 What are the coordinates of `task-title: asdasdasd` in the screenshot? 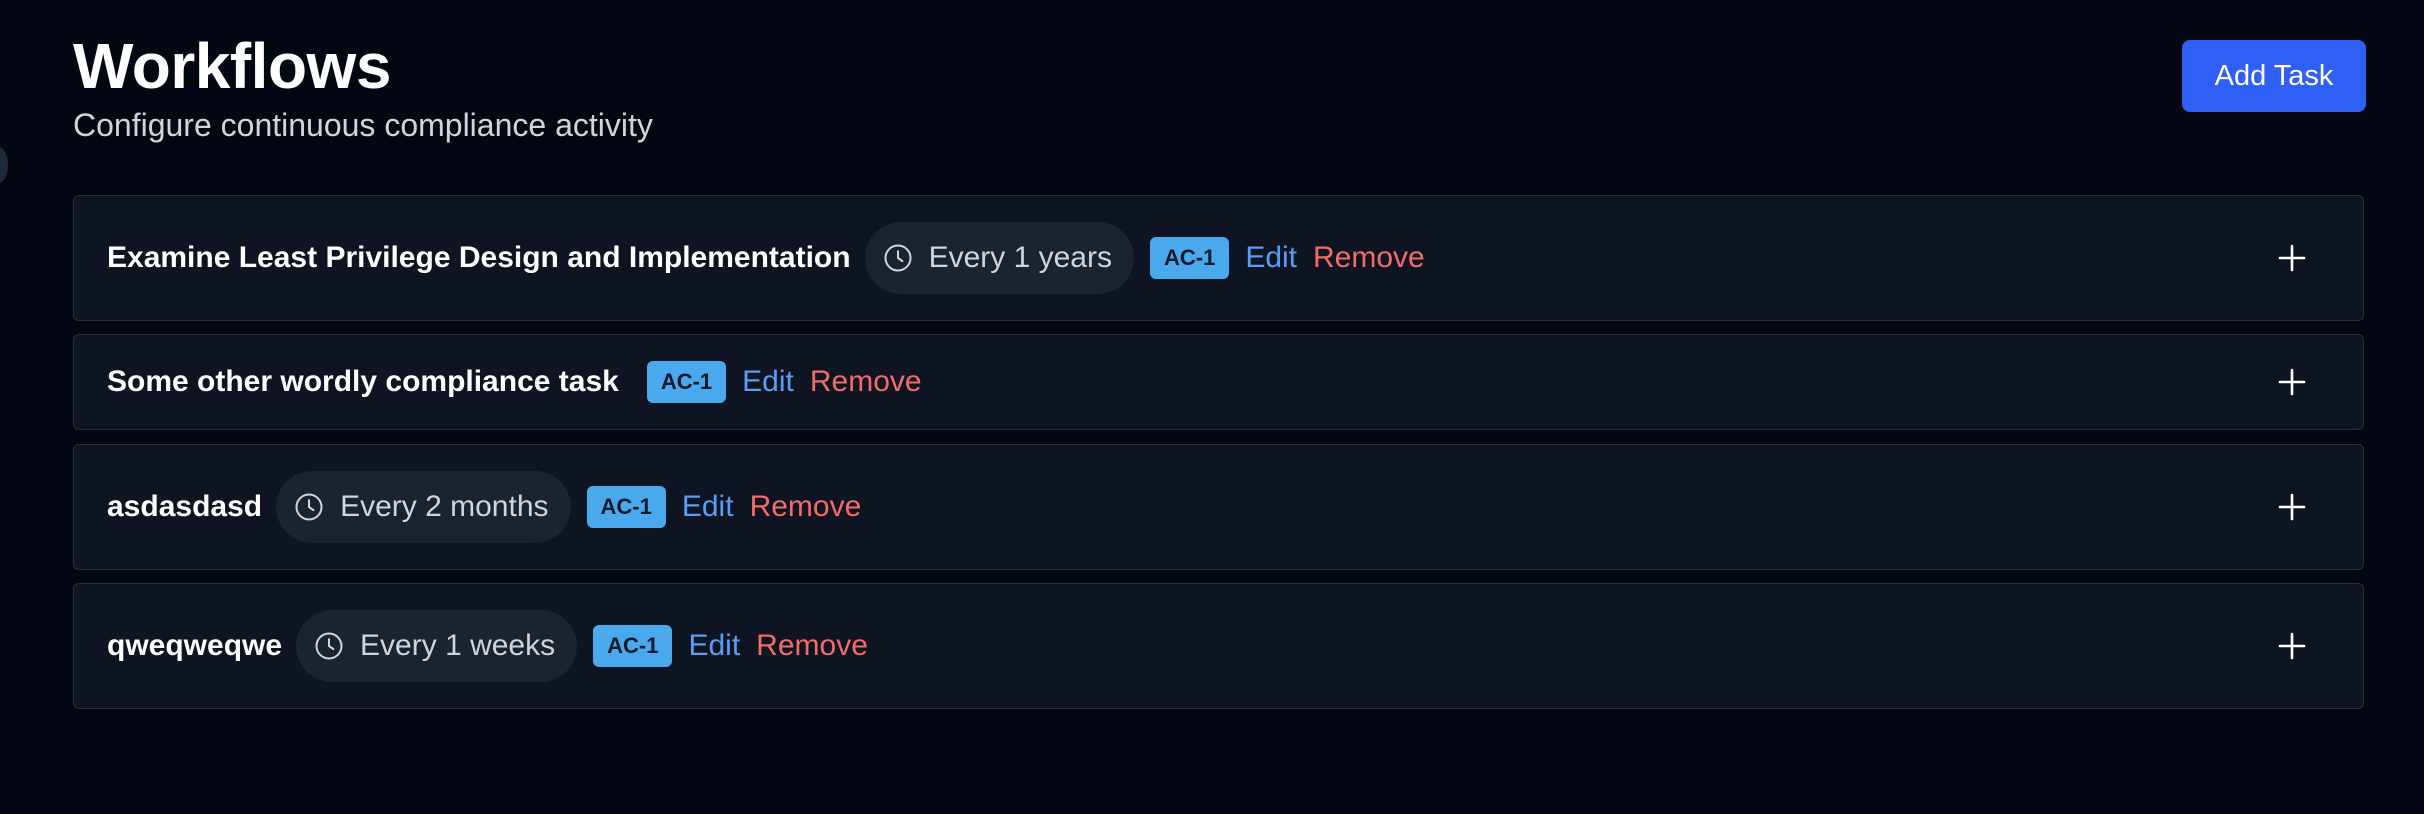 It's located at (185, 506).